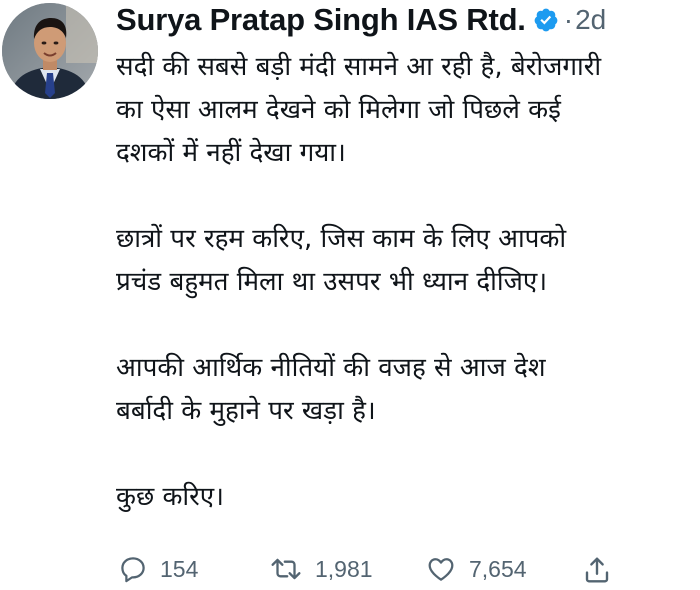 This screenshot has width=700, height=590. What do you see at coordinates (286, 569) in the screenshot?
I see `retweet-icon` at bounding box center [286, 569].